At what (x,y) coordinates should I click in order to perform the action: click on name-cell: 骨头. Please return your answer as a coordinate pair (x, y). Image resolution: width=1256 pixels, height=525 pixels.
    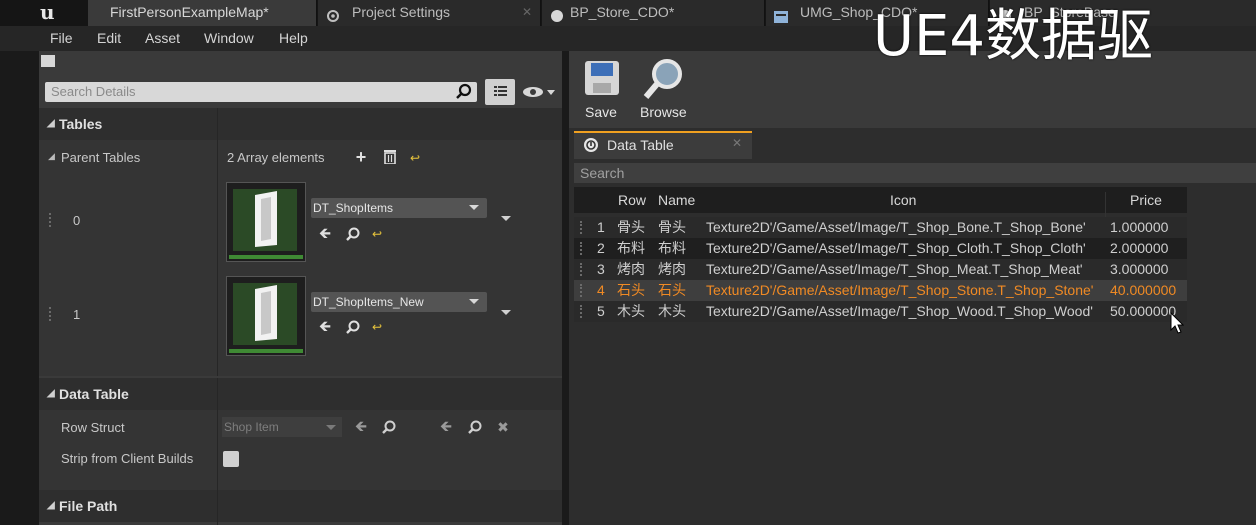
    Looking at the image, I should click on (672, 227).